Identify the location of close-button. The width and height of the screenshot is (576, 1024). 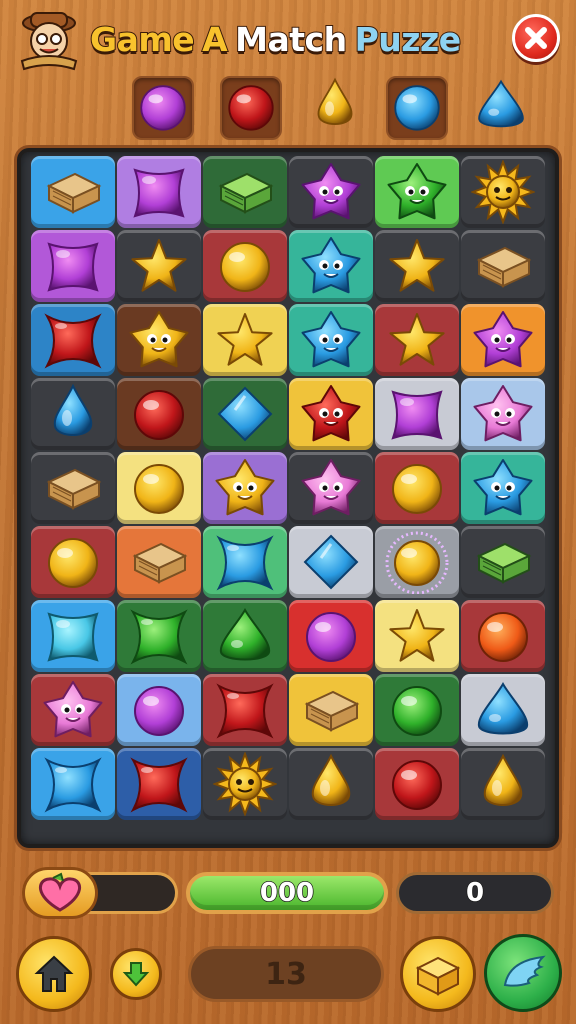
(536, 38).